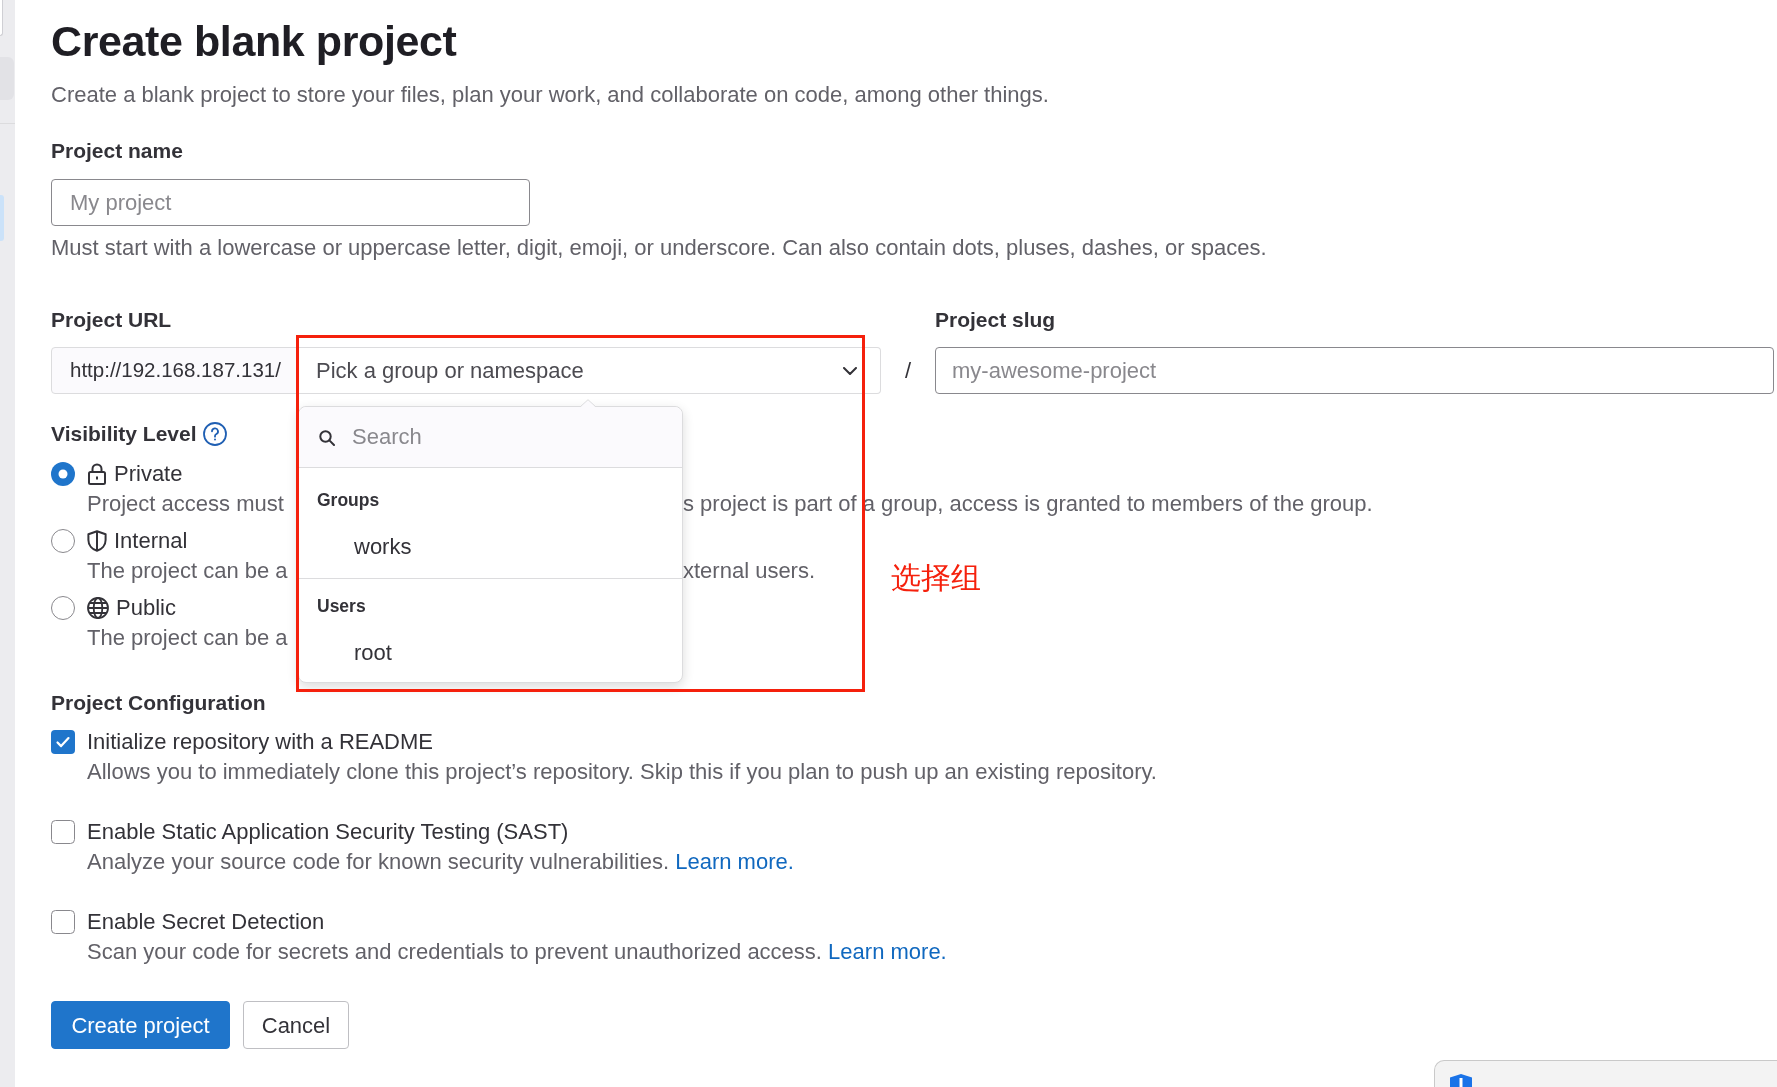 Image resolution: width=1777 pixels, height=1087 pixels. What do you see at coordinates (550, 95) in the screenshot?
I see `page-description: Create a blank project to store your files, plan your work, and collaborate on code, among other things.` at bounding box center [550, 95].